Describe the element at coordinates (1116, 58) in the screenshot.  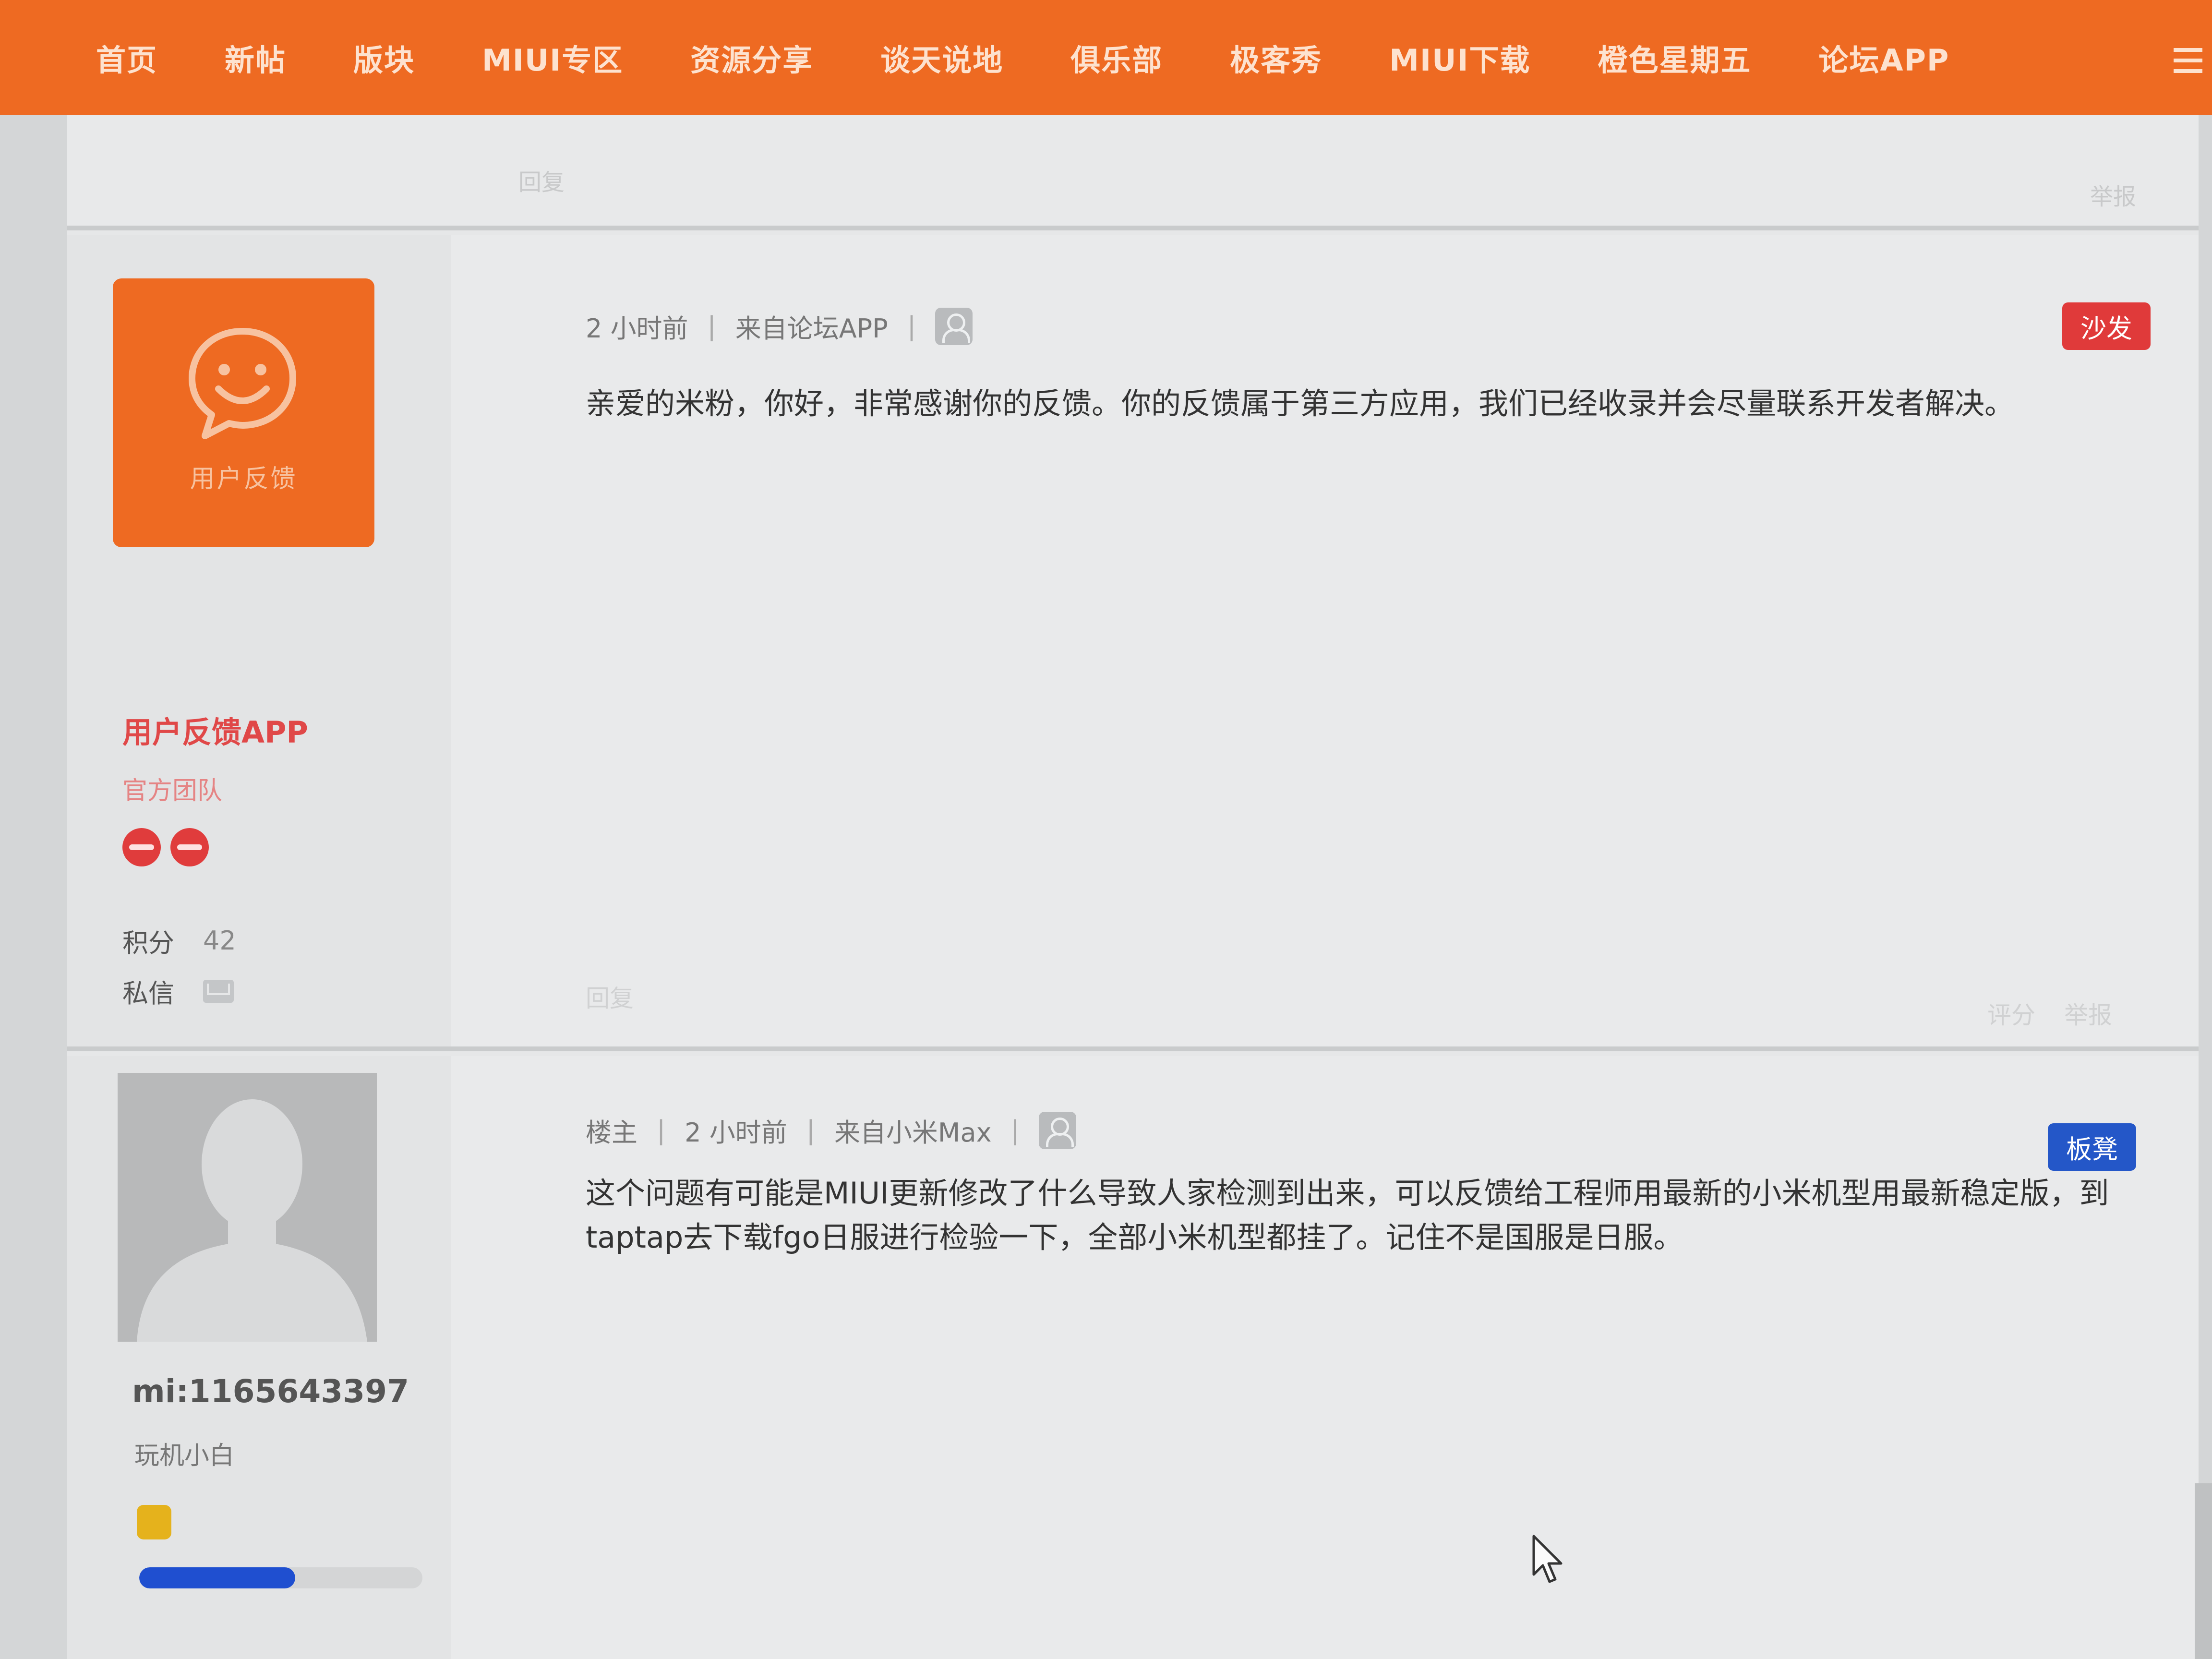
I see `nav-club: 俱乐部` at that location.